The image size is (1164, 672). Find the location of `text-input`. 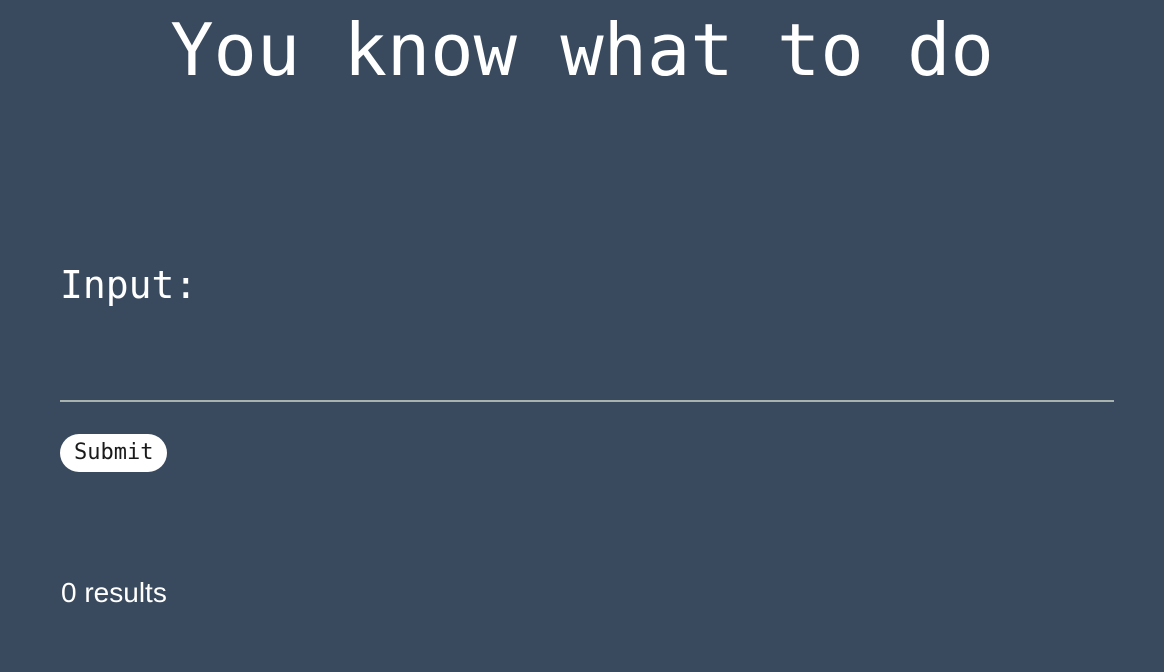

text-input is located at coordinates (587, 371).